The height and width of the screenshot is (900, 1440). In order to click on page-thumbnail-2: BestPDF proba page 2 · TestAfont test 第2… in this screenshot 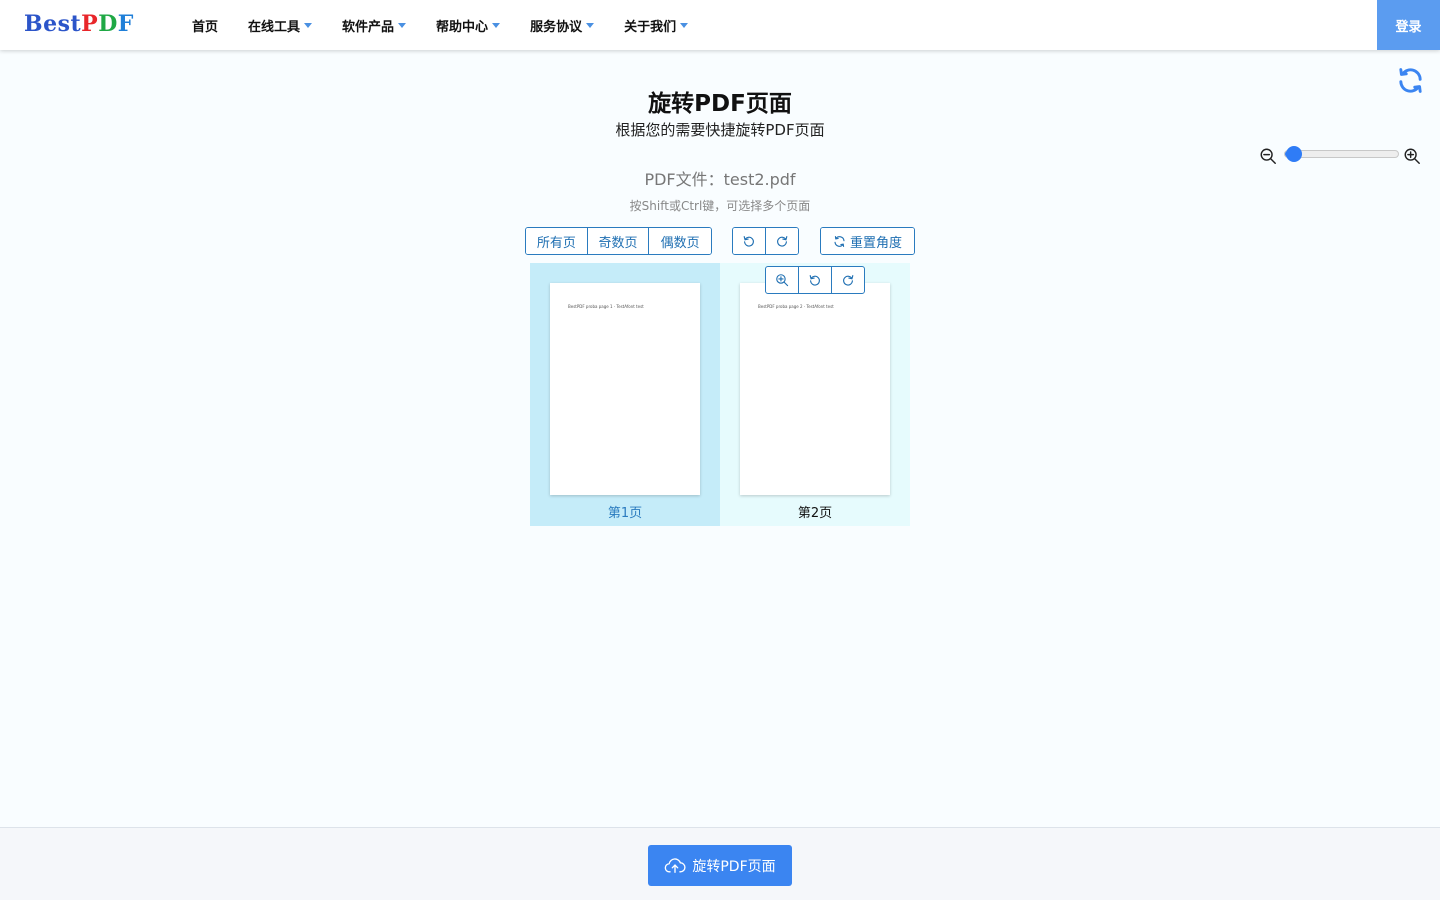, I will do `click(815, 394)`.